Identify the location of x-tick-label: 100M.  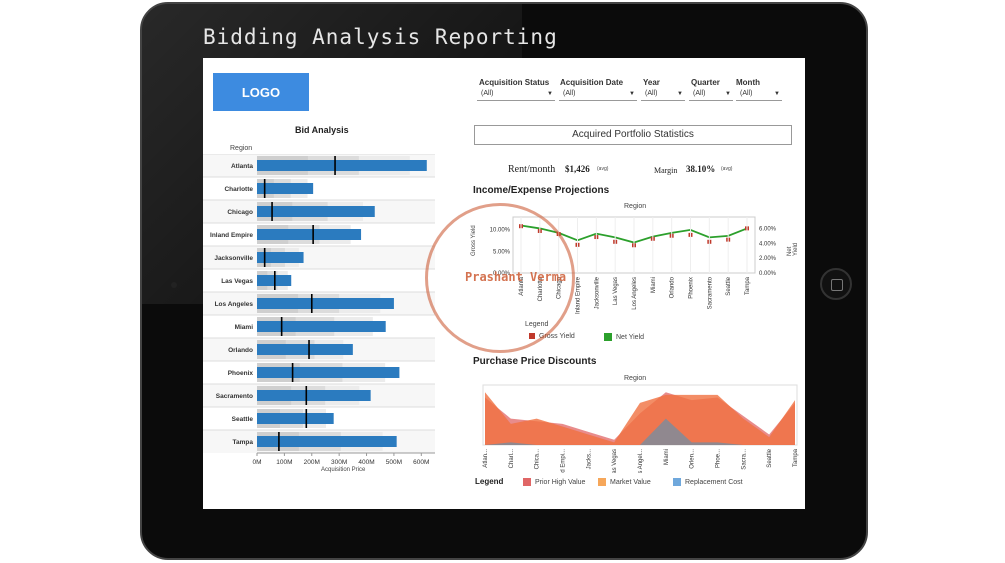
(284, 462).